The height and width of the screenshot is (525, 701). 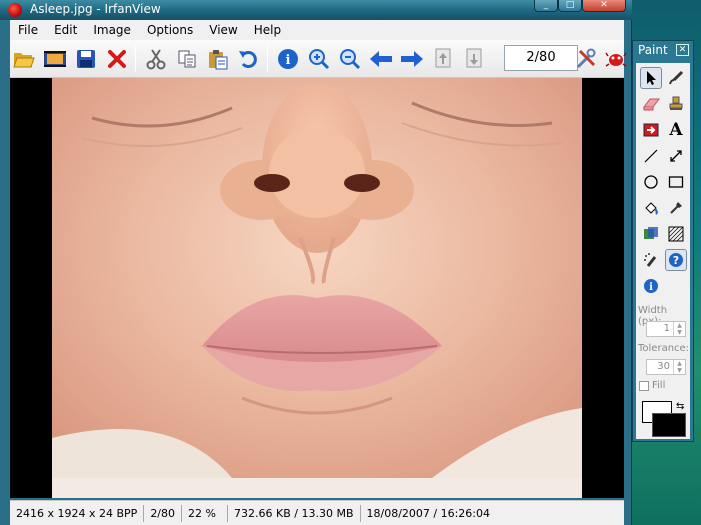 I want to click on tolerance-label: Tolerance:, so click(x=664, y=348).